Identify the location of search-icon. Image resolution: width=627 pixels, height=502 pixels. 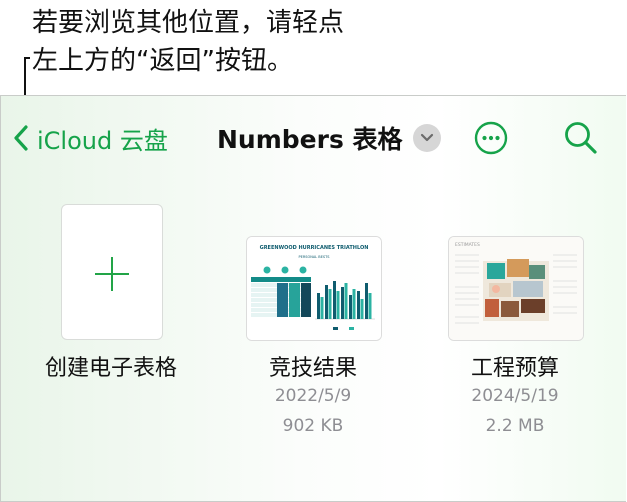
(581, 138).